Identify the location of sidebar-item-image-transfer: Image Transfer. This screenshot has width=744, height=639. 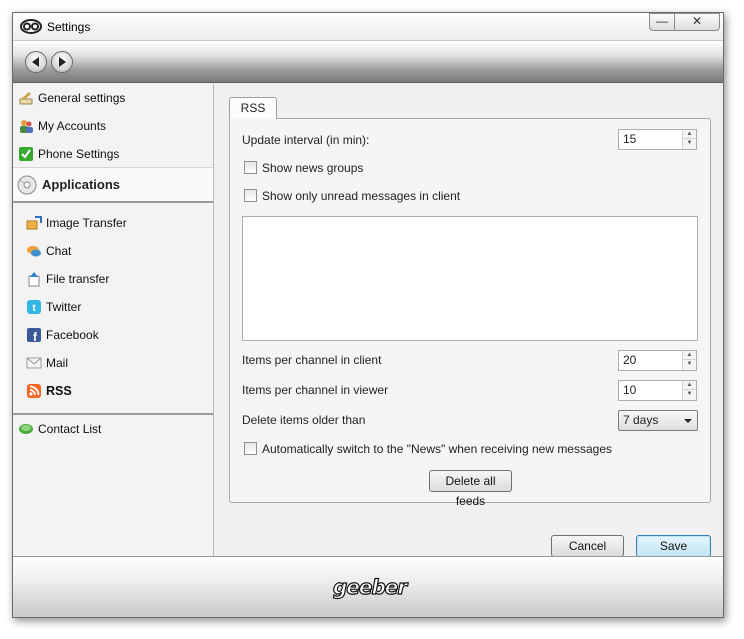
(121, 223).